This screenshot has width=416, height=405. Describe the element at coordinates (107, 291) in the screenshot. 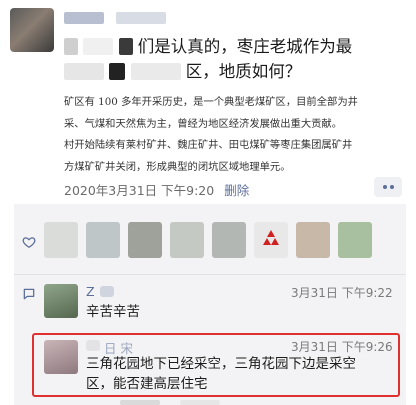

I see `commenter-name-redacted` at that location.